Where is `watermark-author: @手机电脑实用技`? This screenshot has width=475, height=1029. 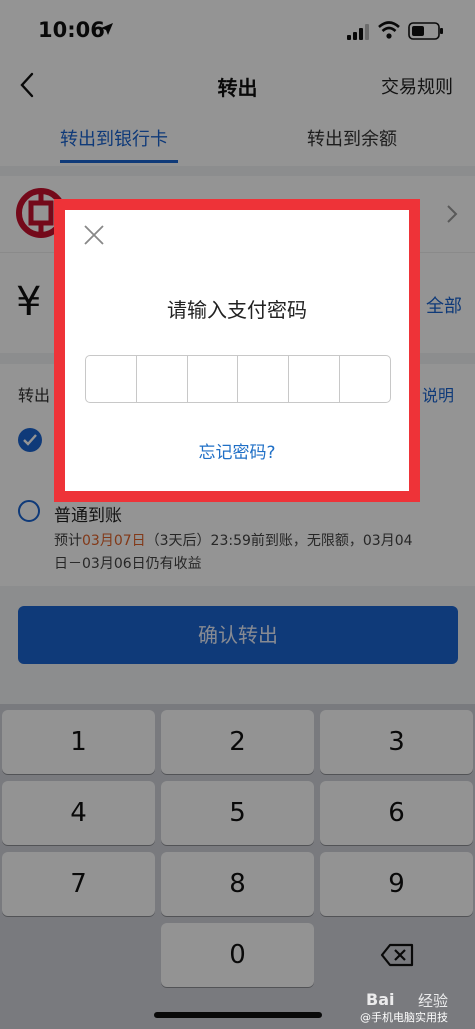 watermark-author: @手机电脑实用技 is located at coordinates (404, 1017).